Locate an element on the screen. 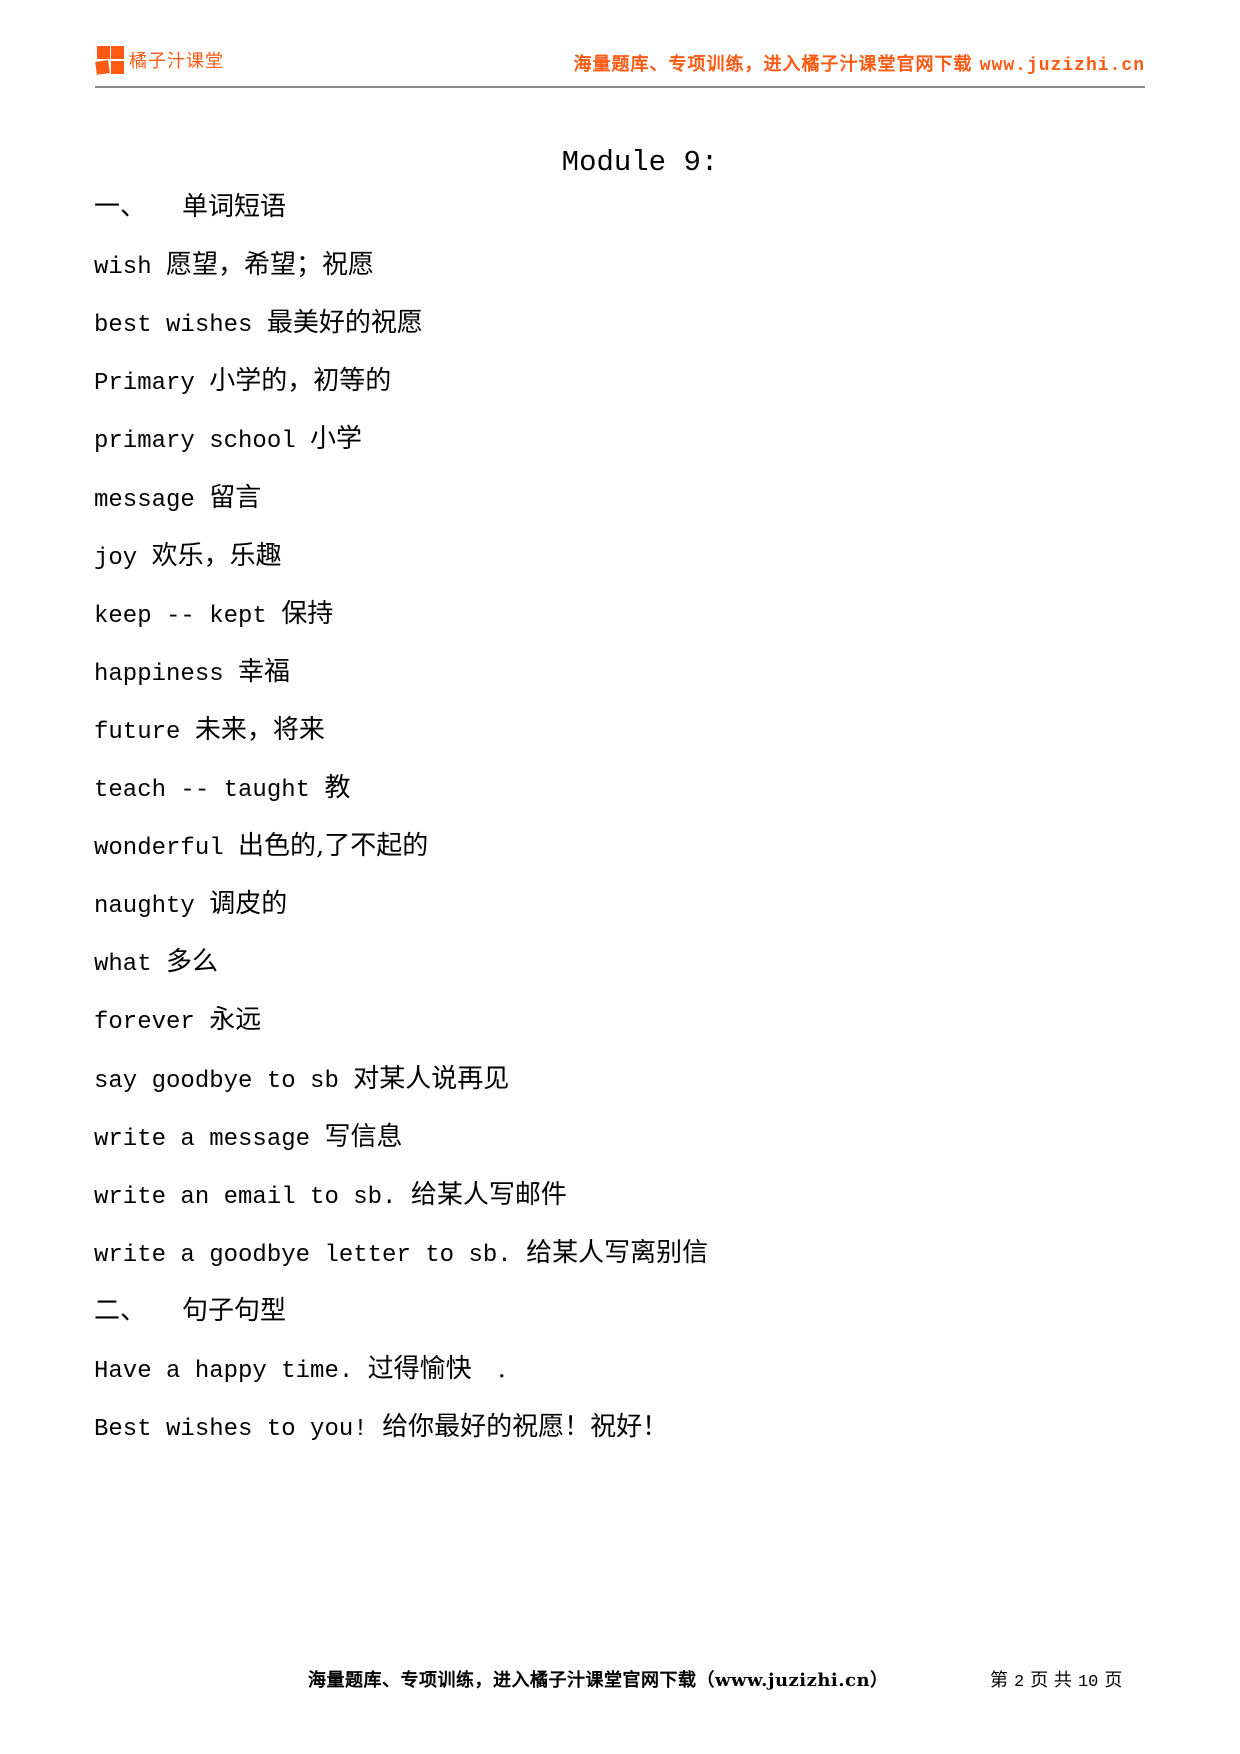 The width and height of the screenshot is (1240, 1754). chinese-meaning: 小学 is located at coordinates (336, 439).